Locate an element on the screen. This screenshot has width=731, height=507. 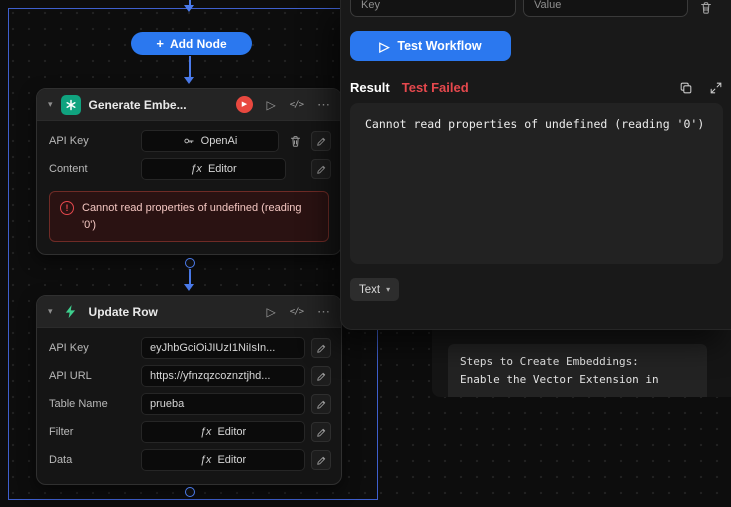
field-row-api-key: API Key OpenAi is located at coordinates (189, 141).